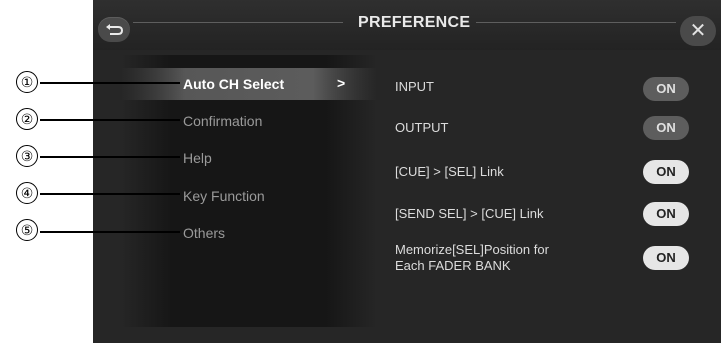  I want to click on sidebar-item-auto-ch-select: Auto CH Select >, so click(249, 84).